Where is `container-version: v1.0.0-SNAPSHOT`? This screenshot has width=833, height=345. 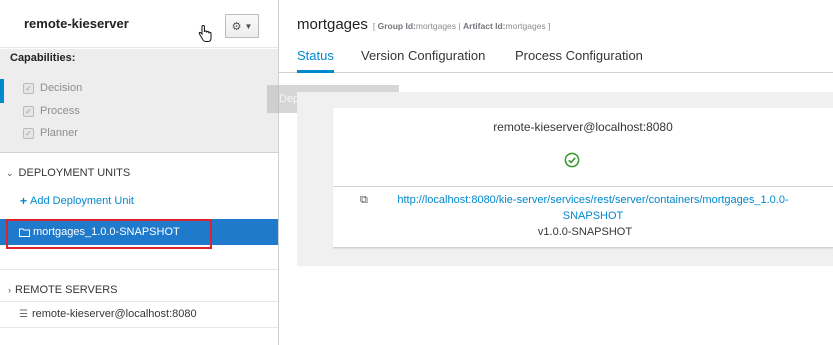
container-version: v1.0.0-SNAPSHOT is located at coordinates (585, 232).